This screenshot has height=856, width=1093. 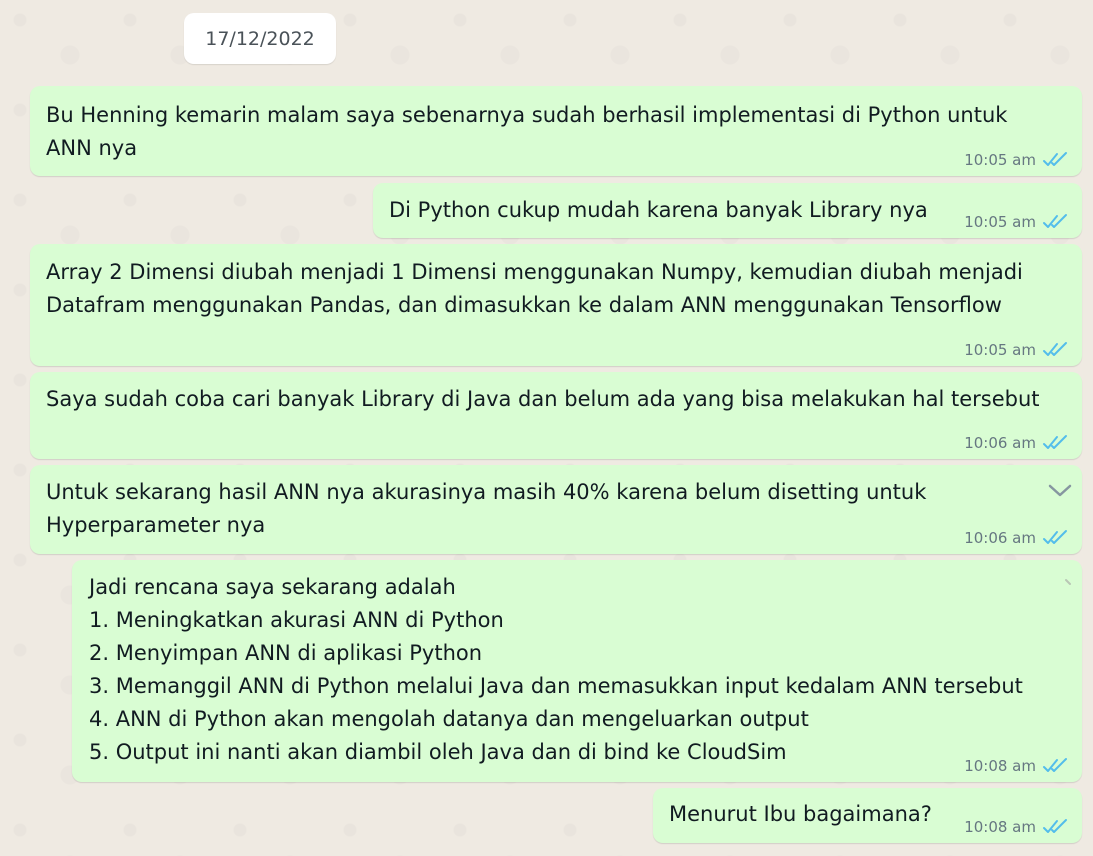 I want to click on message-text: Menurut Ibu bagaimana?, so click(x=800, y=814).